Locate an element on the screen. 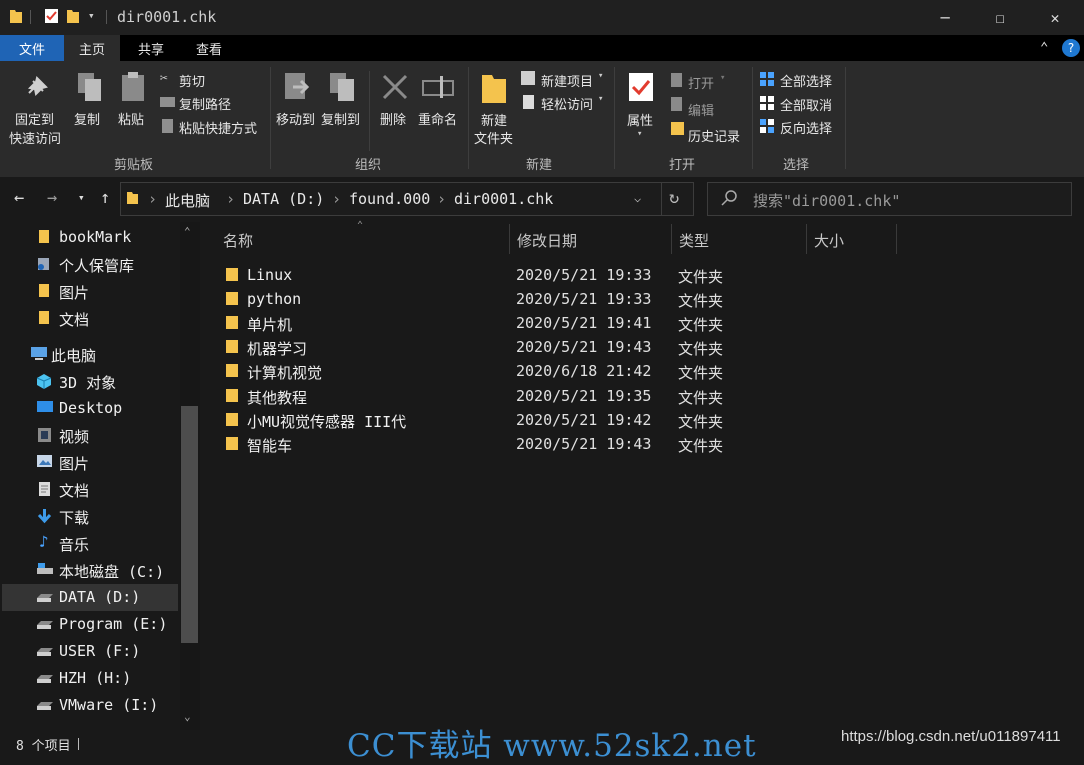  pictures-icon is located at coordinates (44, 461).